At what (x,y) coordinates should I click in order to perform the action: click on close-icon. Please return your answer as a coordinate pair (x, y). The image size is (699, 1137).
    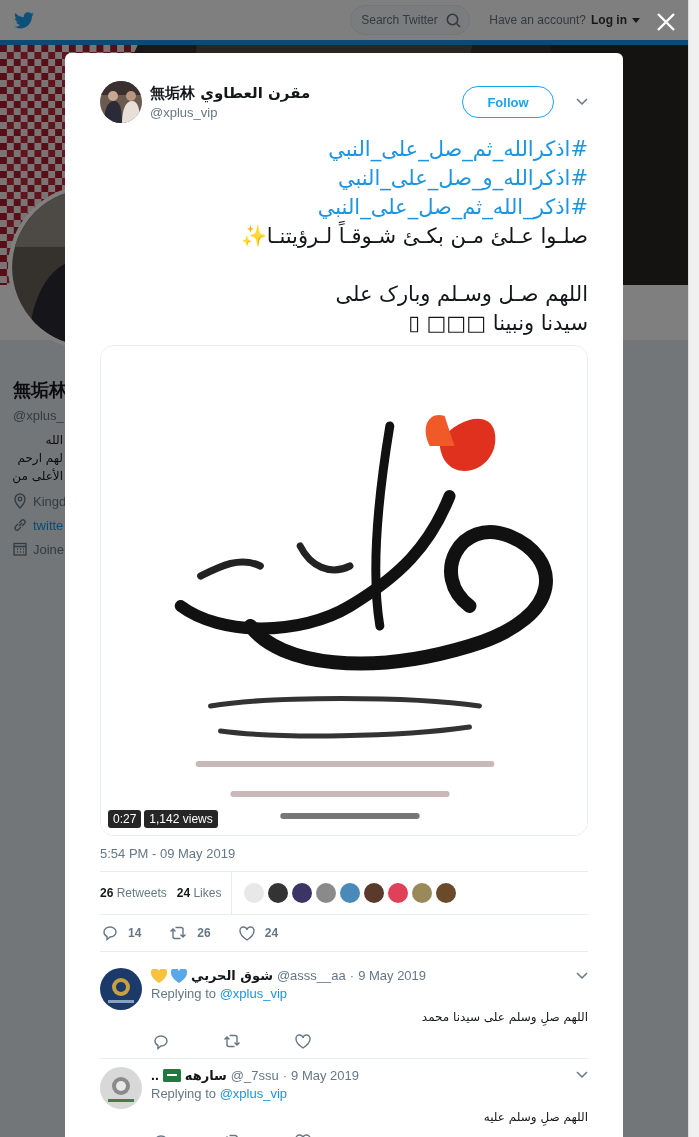
    Looking at the image, I should click on (666, 22).